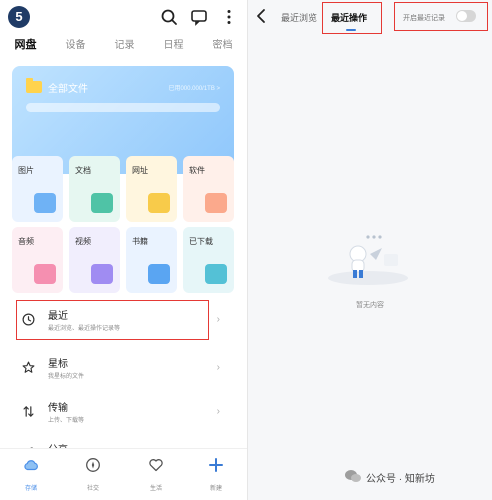 The width and height of the screenshot is (492, 500). I want to click on star-outline-icon, so click(28, 367).